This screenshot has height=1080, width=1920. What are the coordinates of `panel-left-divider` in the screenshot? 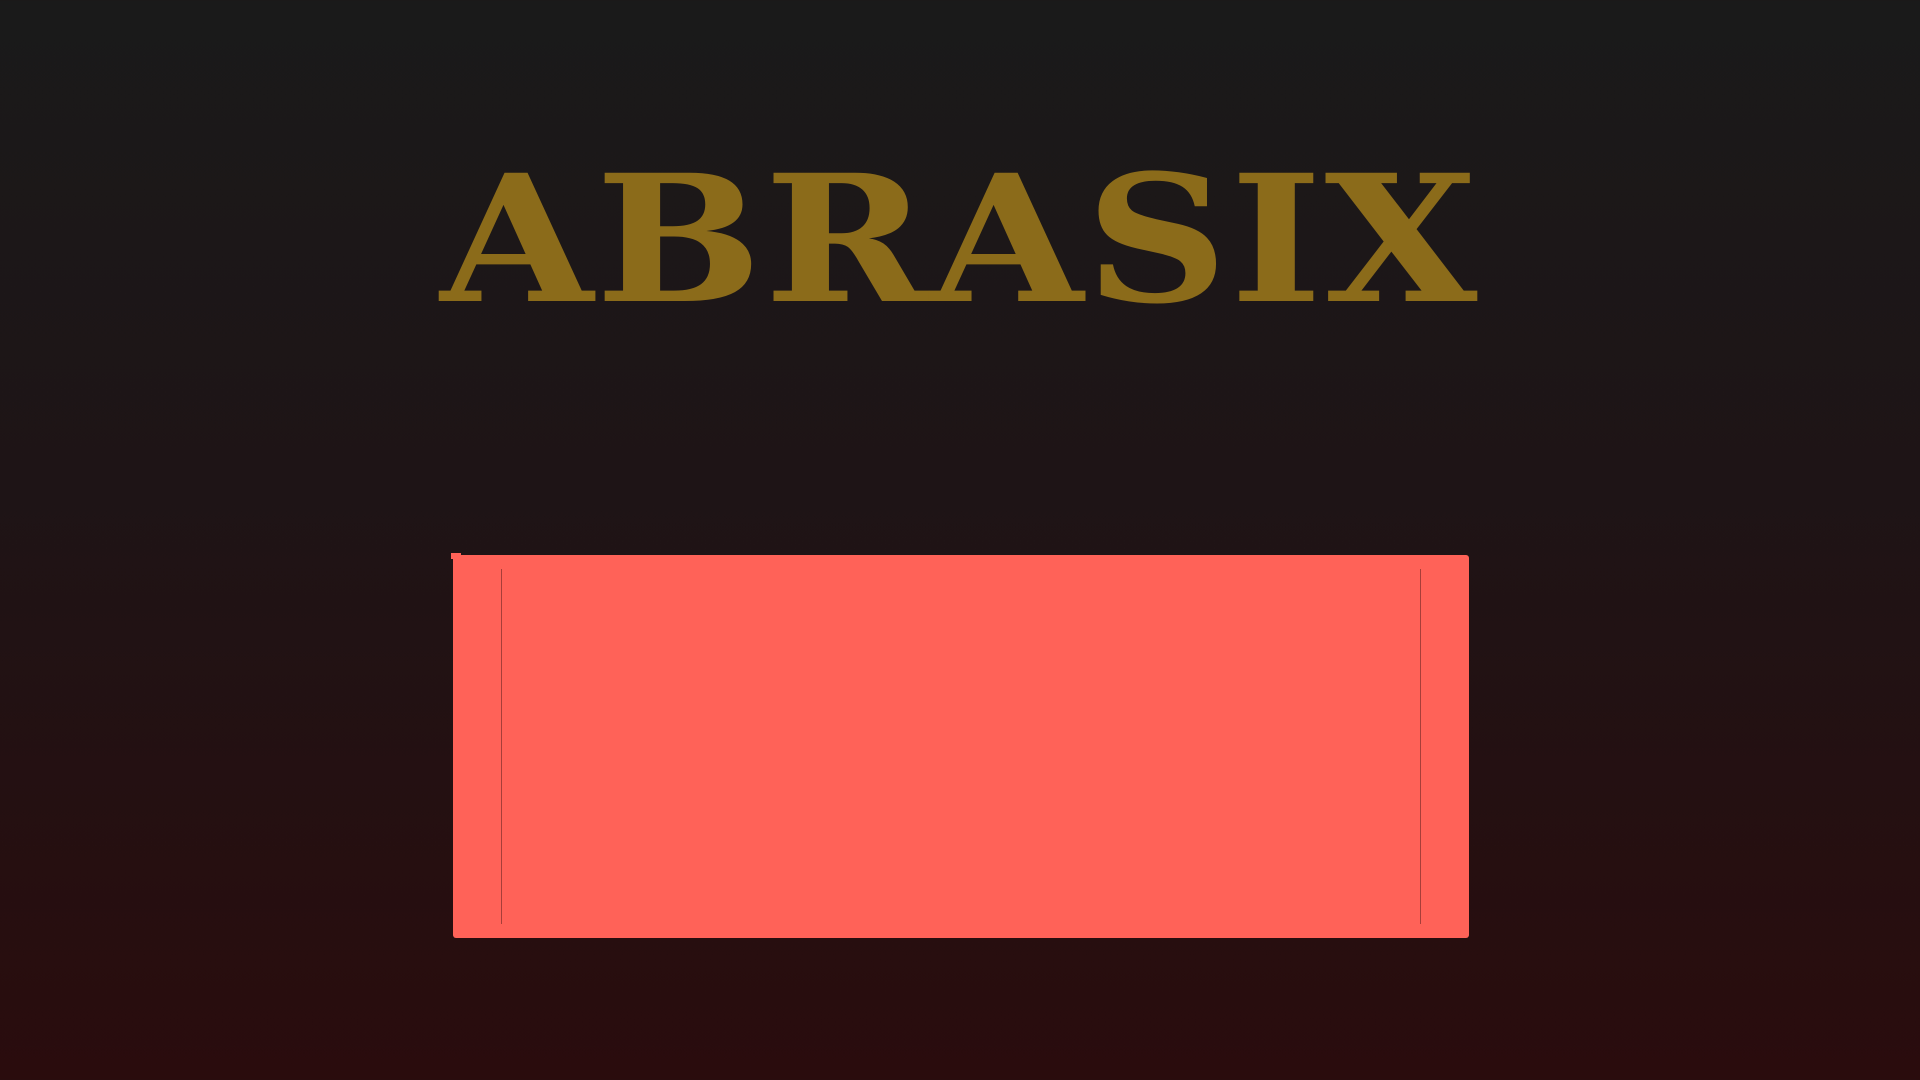 It's located at (501, 746).